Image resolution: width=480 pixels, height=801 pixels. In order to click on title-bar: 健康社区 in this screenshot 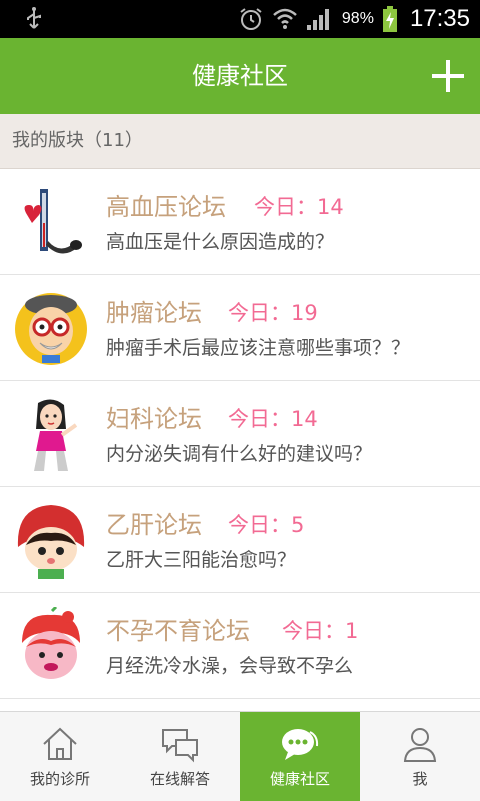, I will do `click(240, 76)`.